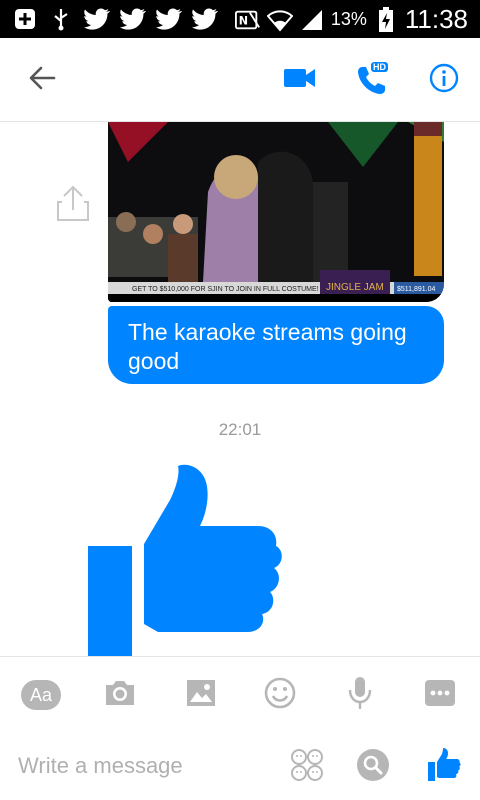  Describe the element at coordinates (386, 19) in the screenshot. I see `battery-charging-icon` at that location.